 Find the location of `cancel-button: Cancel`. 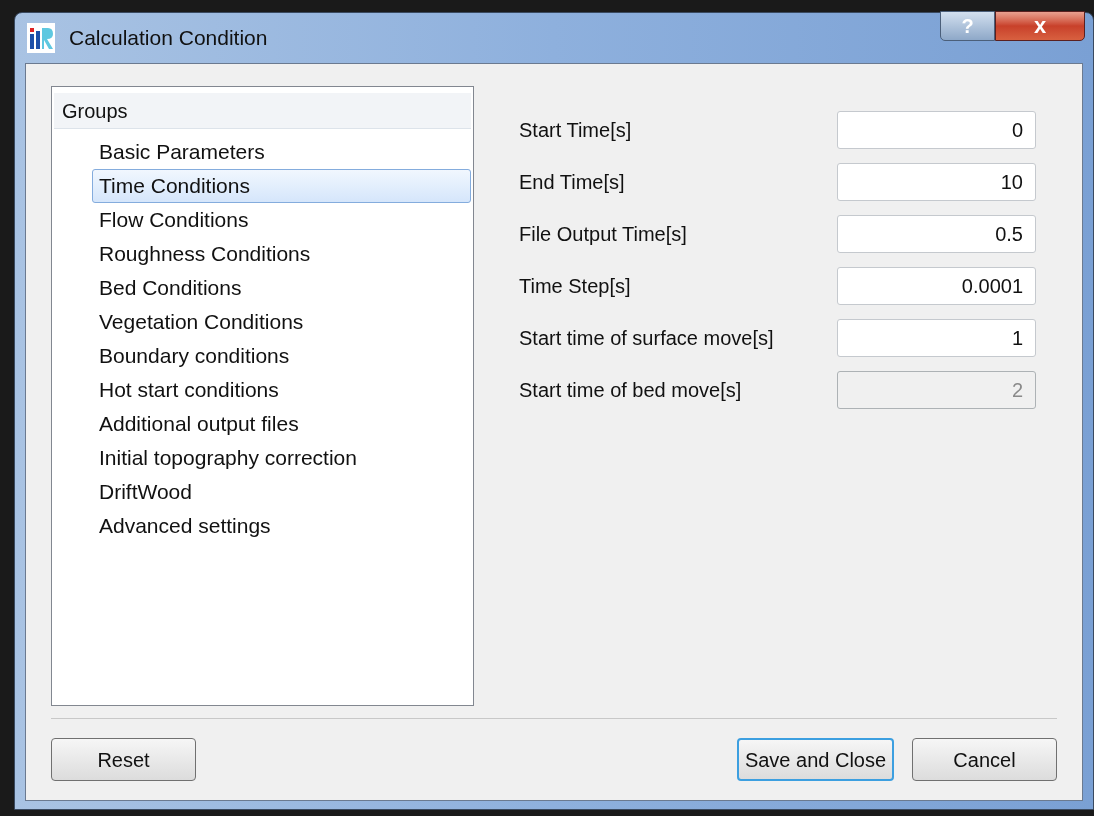

cancel-button: Cancel is located at coordinates (984, 759).